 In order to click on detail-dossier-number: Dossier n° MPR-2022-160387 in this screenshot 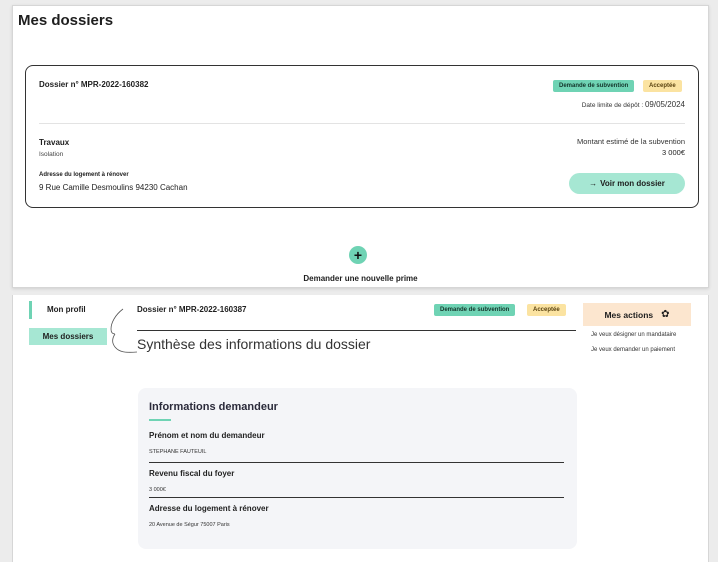, I will do `click(192, 309)`.